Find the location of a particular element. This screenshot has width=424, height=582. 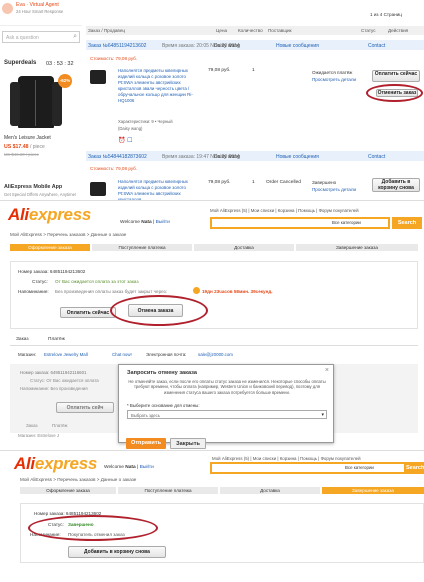

tab-payment: Платёж is located at coordinates (56, 339).